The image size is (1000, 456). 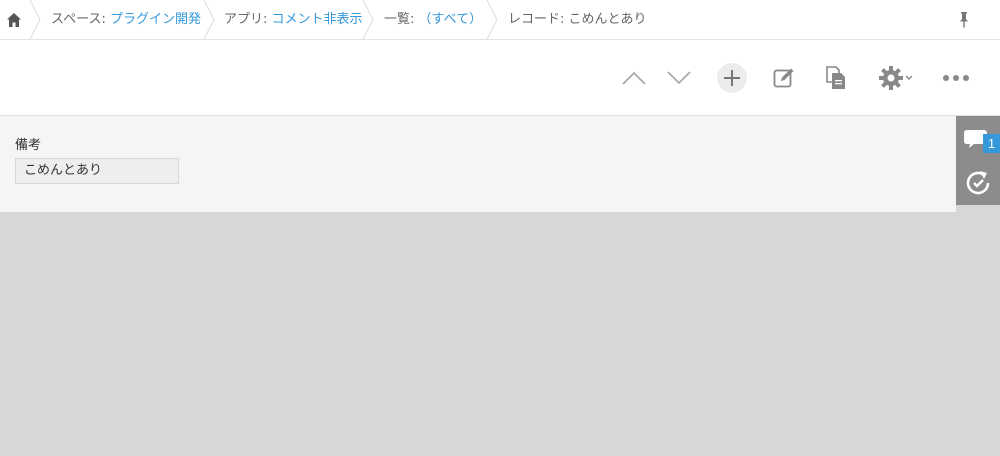 I want to click on more-options-button, so click(x=956, y=78).